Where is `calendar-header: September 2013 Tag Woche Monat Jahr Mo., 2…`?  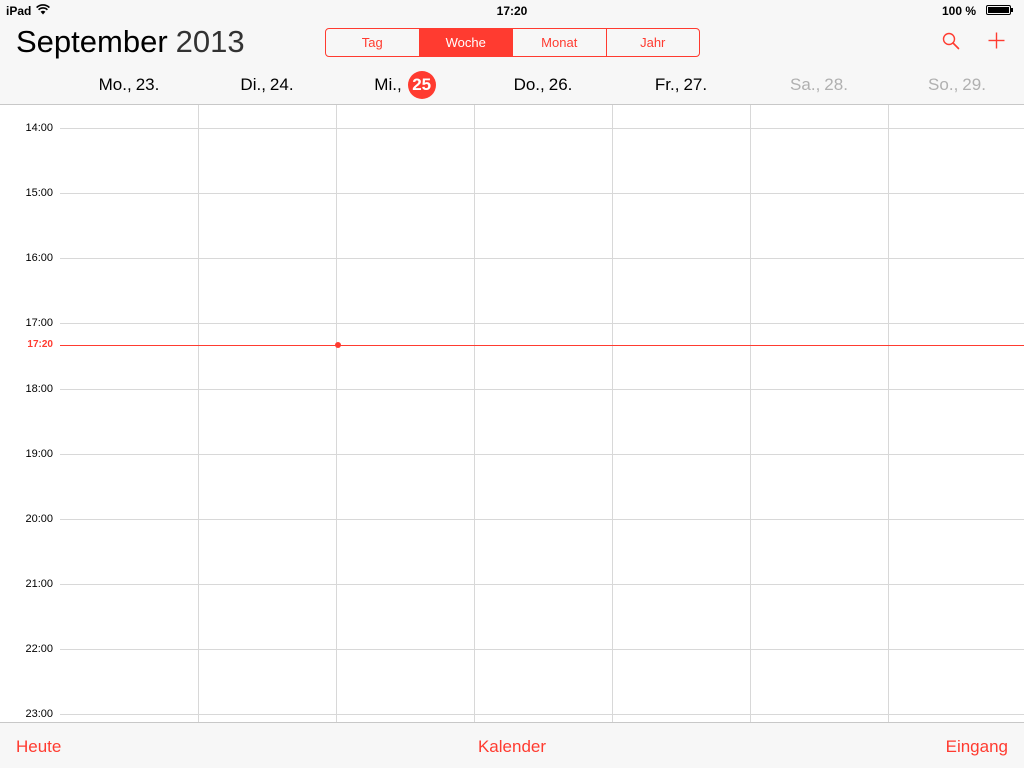 calendar-header: September 2013 Tag Woche Monat Jahr Mo., 2… is located at coordinates (512, 62).